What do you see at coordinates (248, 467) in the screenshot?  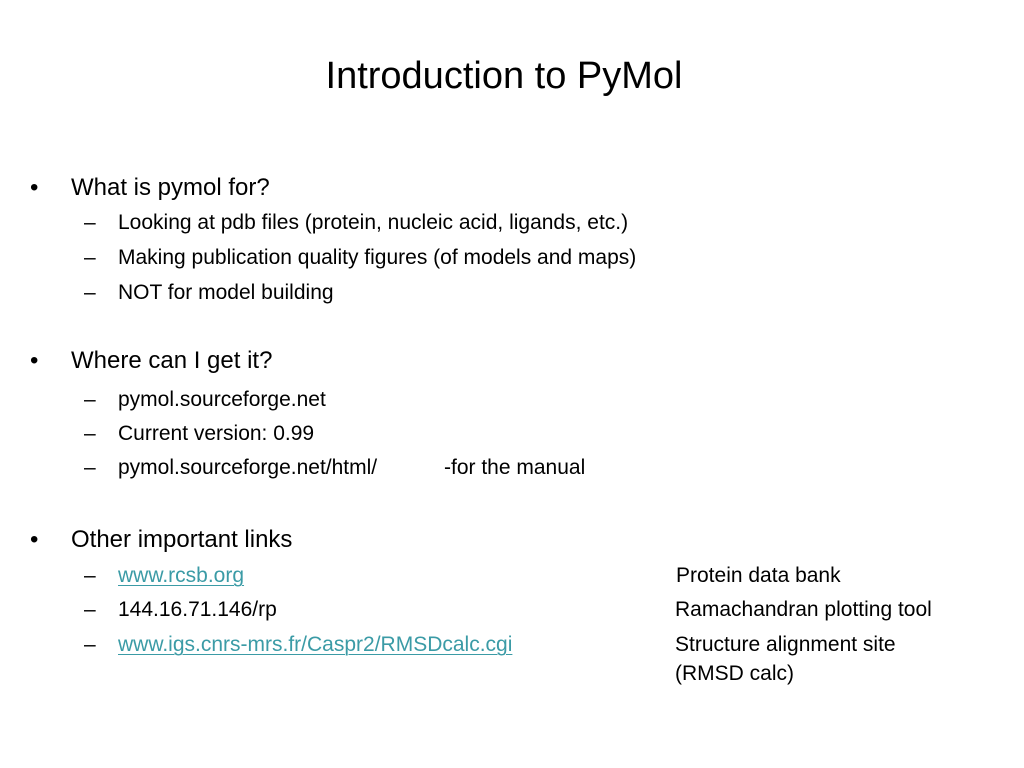 I see `sub-item-text: pymol.sourceforge.net/html/` at bounding box center [248, 467].